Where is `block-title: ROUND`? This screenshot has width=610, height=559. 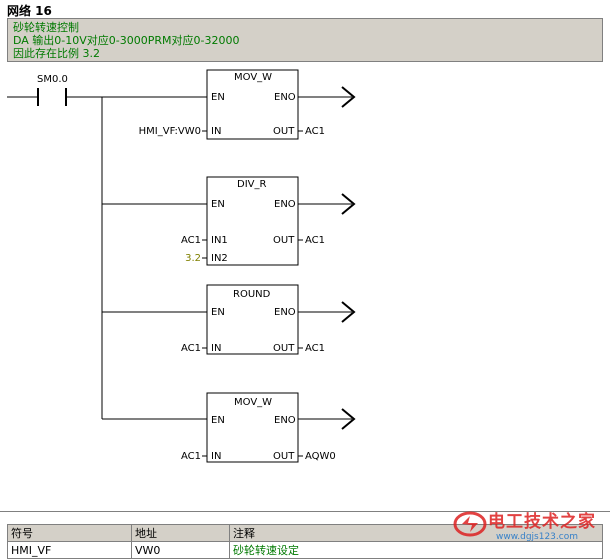 block-title: ROUND is located at coordinates (252, 294).